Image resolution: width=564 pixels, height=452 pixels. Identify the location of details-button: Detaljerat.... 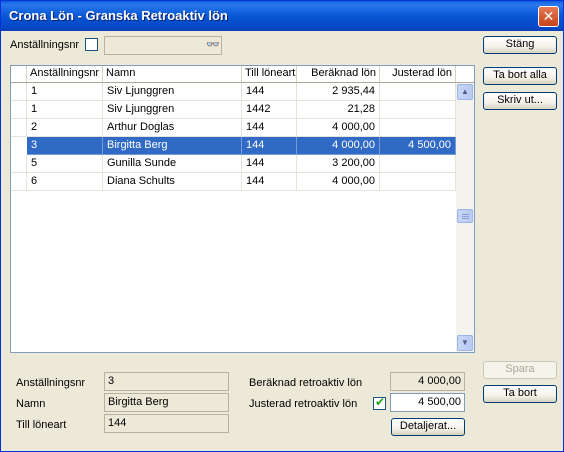
(428, 427).